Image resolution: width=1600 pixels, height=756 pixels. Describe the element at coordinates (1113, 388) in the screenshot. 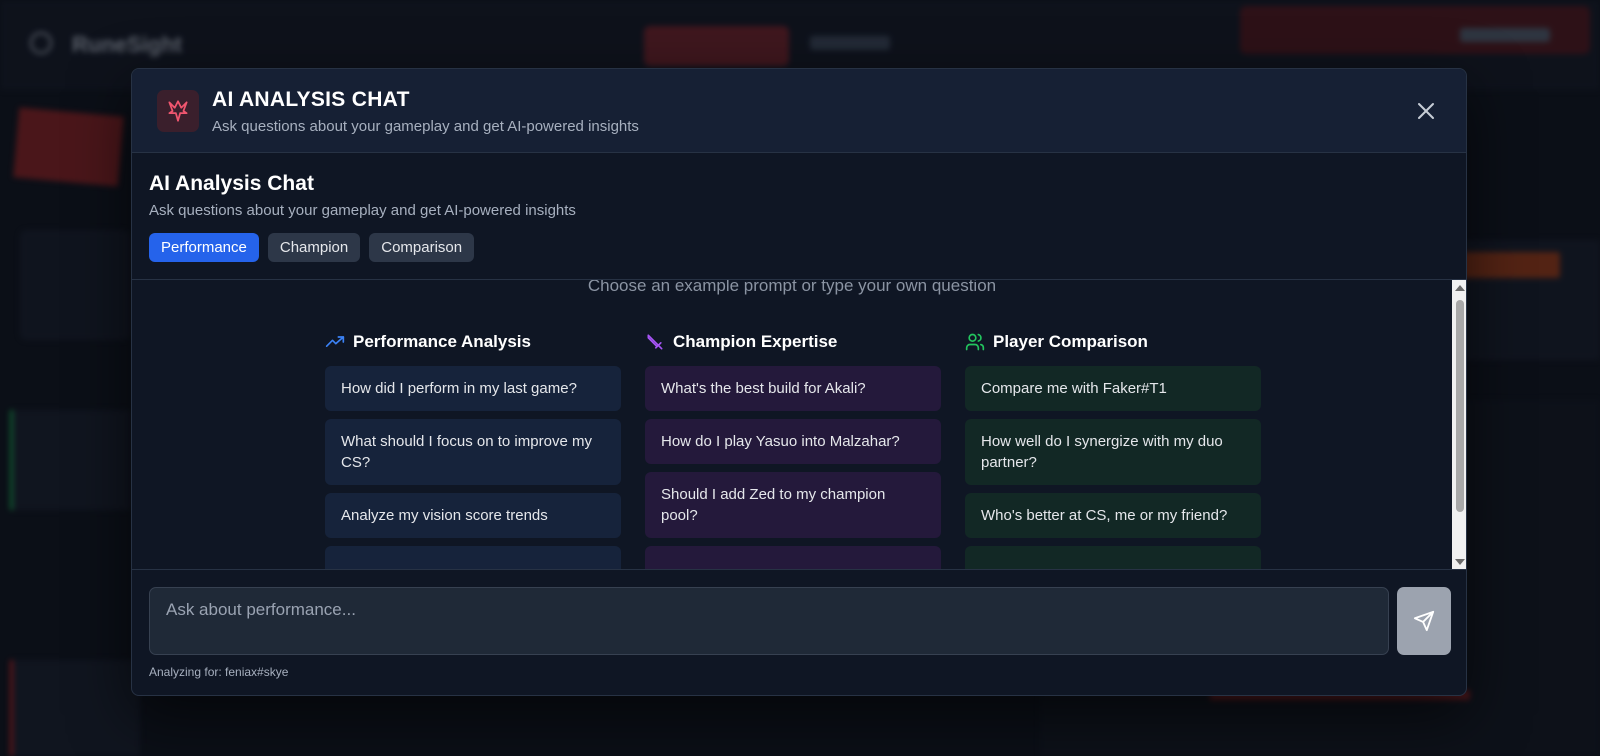

I see `prompt-button: Compare me with Faker#T1` at that location.